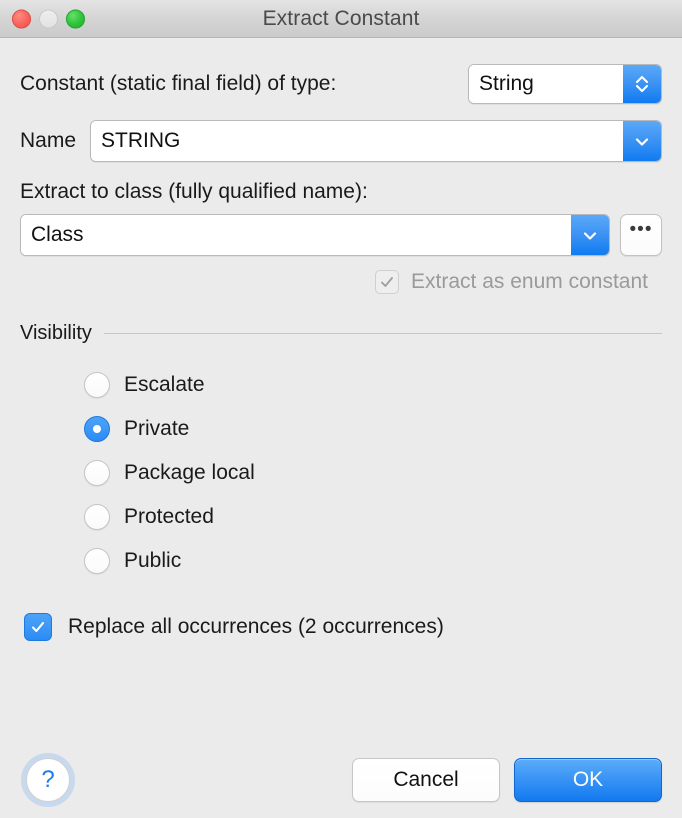  What do you see at coordinates (157, 428) in the screenshot?
I see `radio-private-label: Private` at bounding box center [157, 428].